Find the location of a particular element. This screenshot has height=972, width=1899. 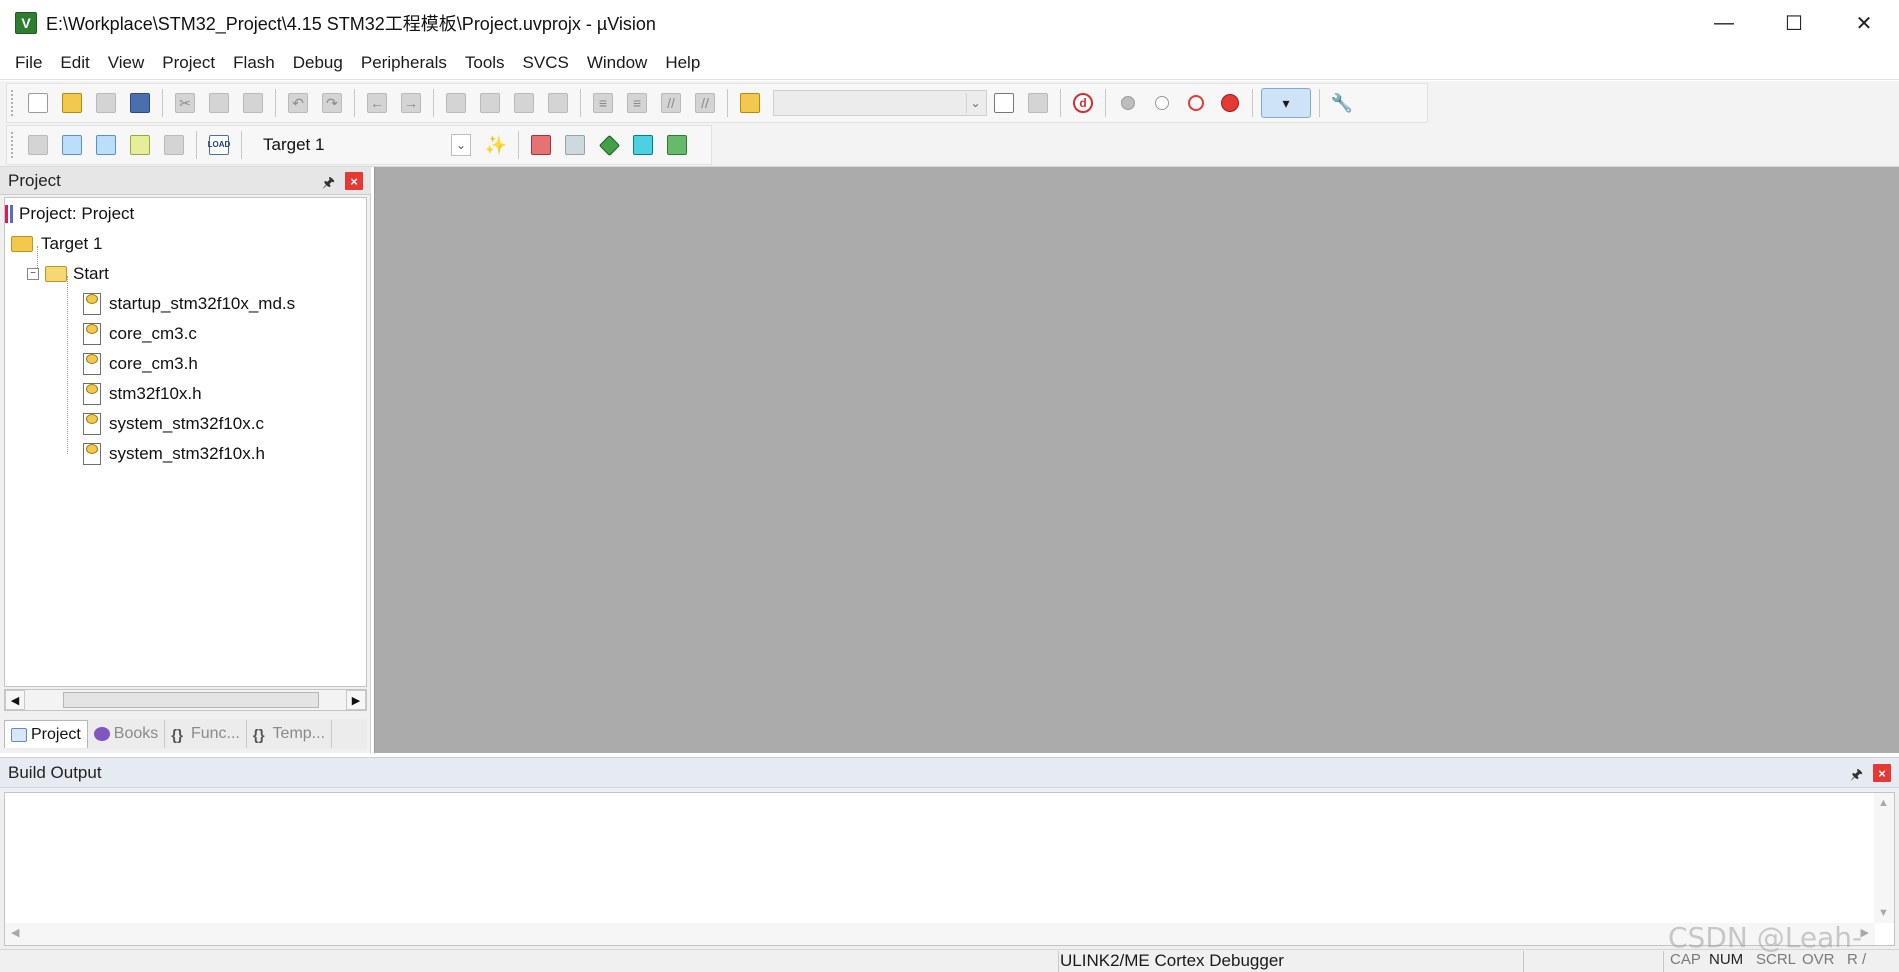

comment-button: // is located at coordinates (671, 103).